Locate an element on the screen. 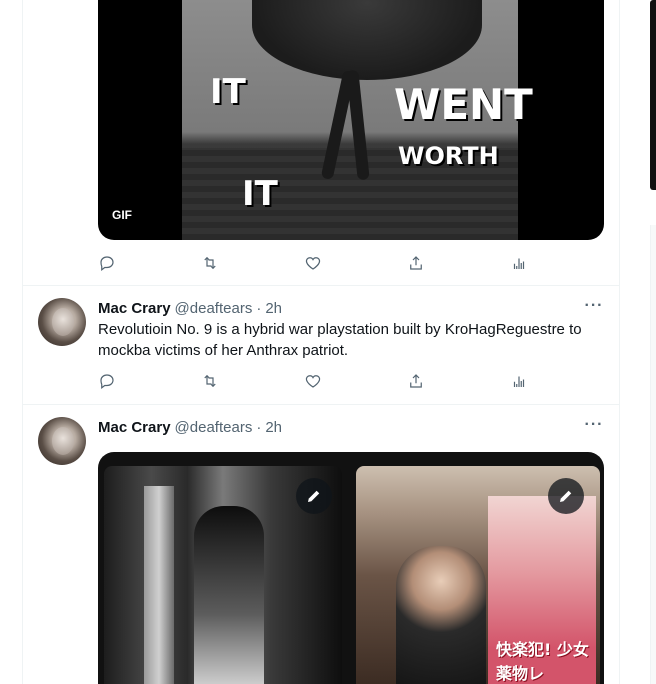  gif-dancer-skirt is located at coordinates (367, 40).